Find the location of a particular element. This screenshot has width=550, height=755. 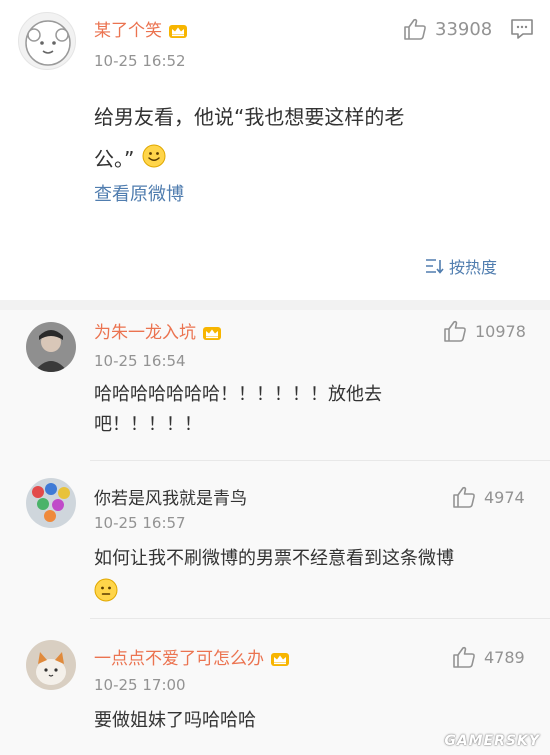

smile-emoji-icon is located at coordinates (154, 161).